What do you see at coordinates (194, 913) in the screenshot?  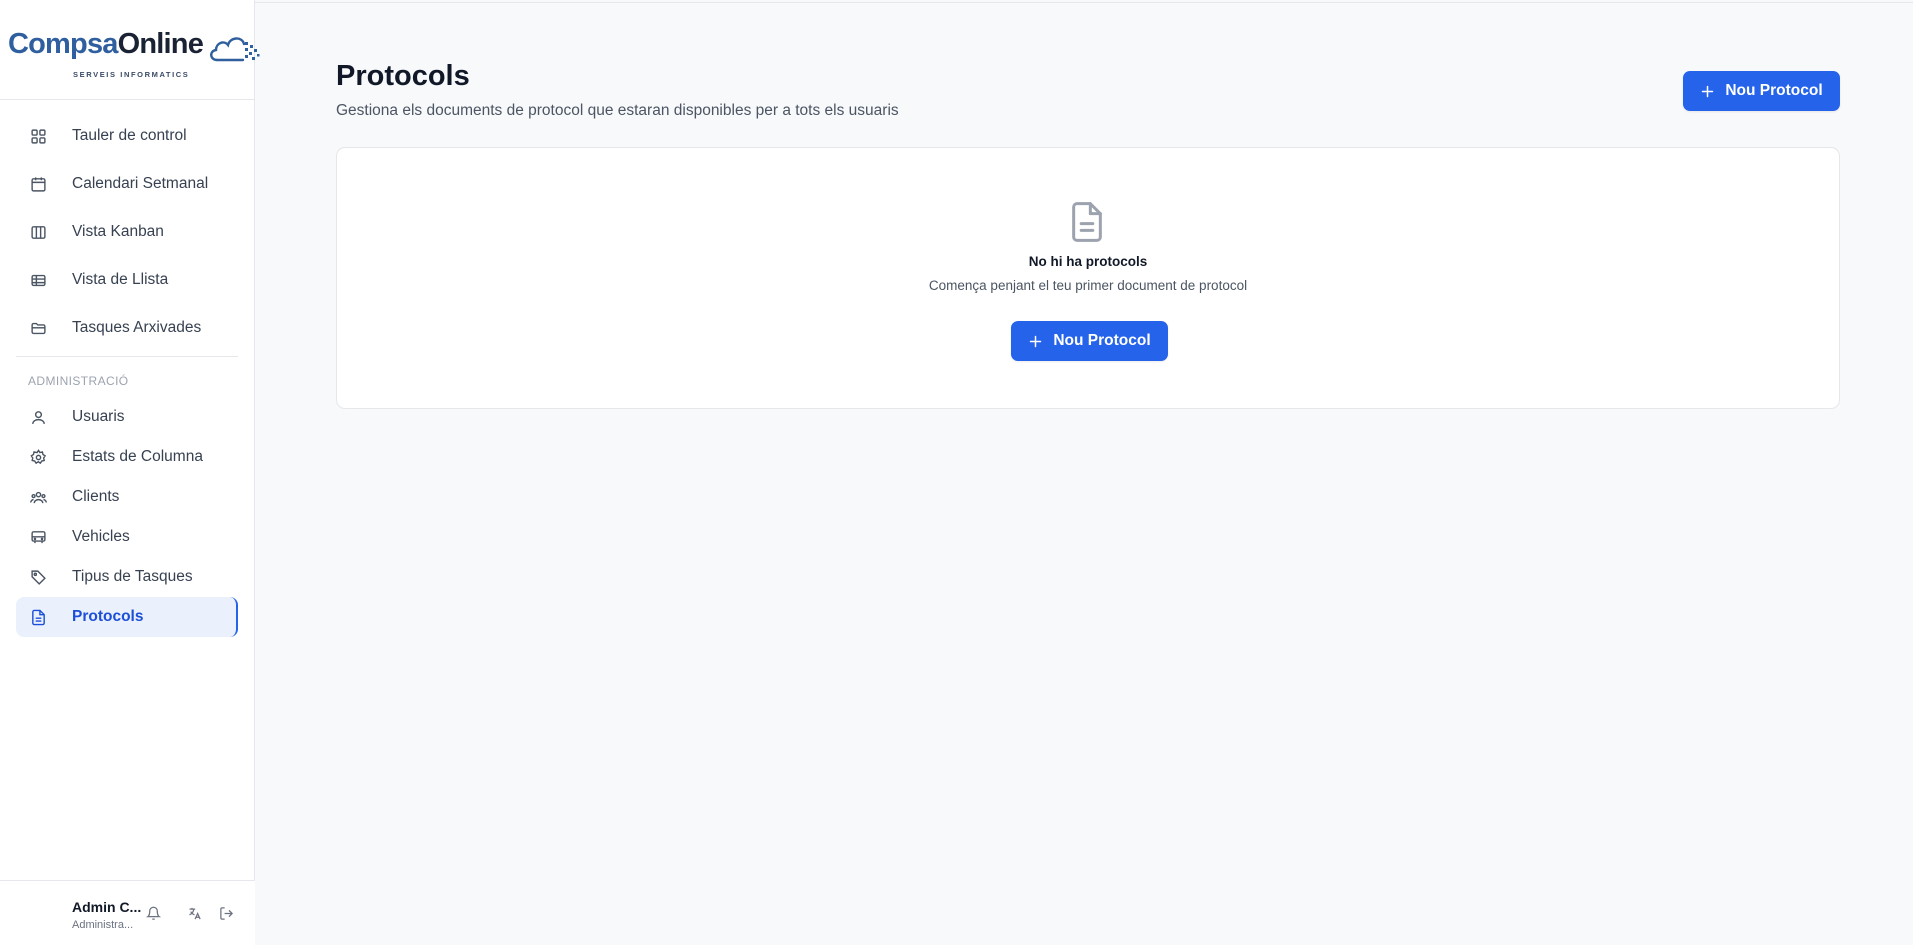 I see `translate-icon` at bounding box center [194, 913].